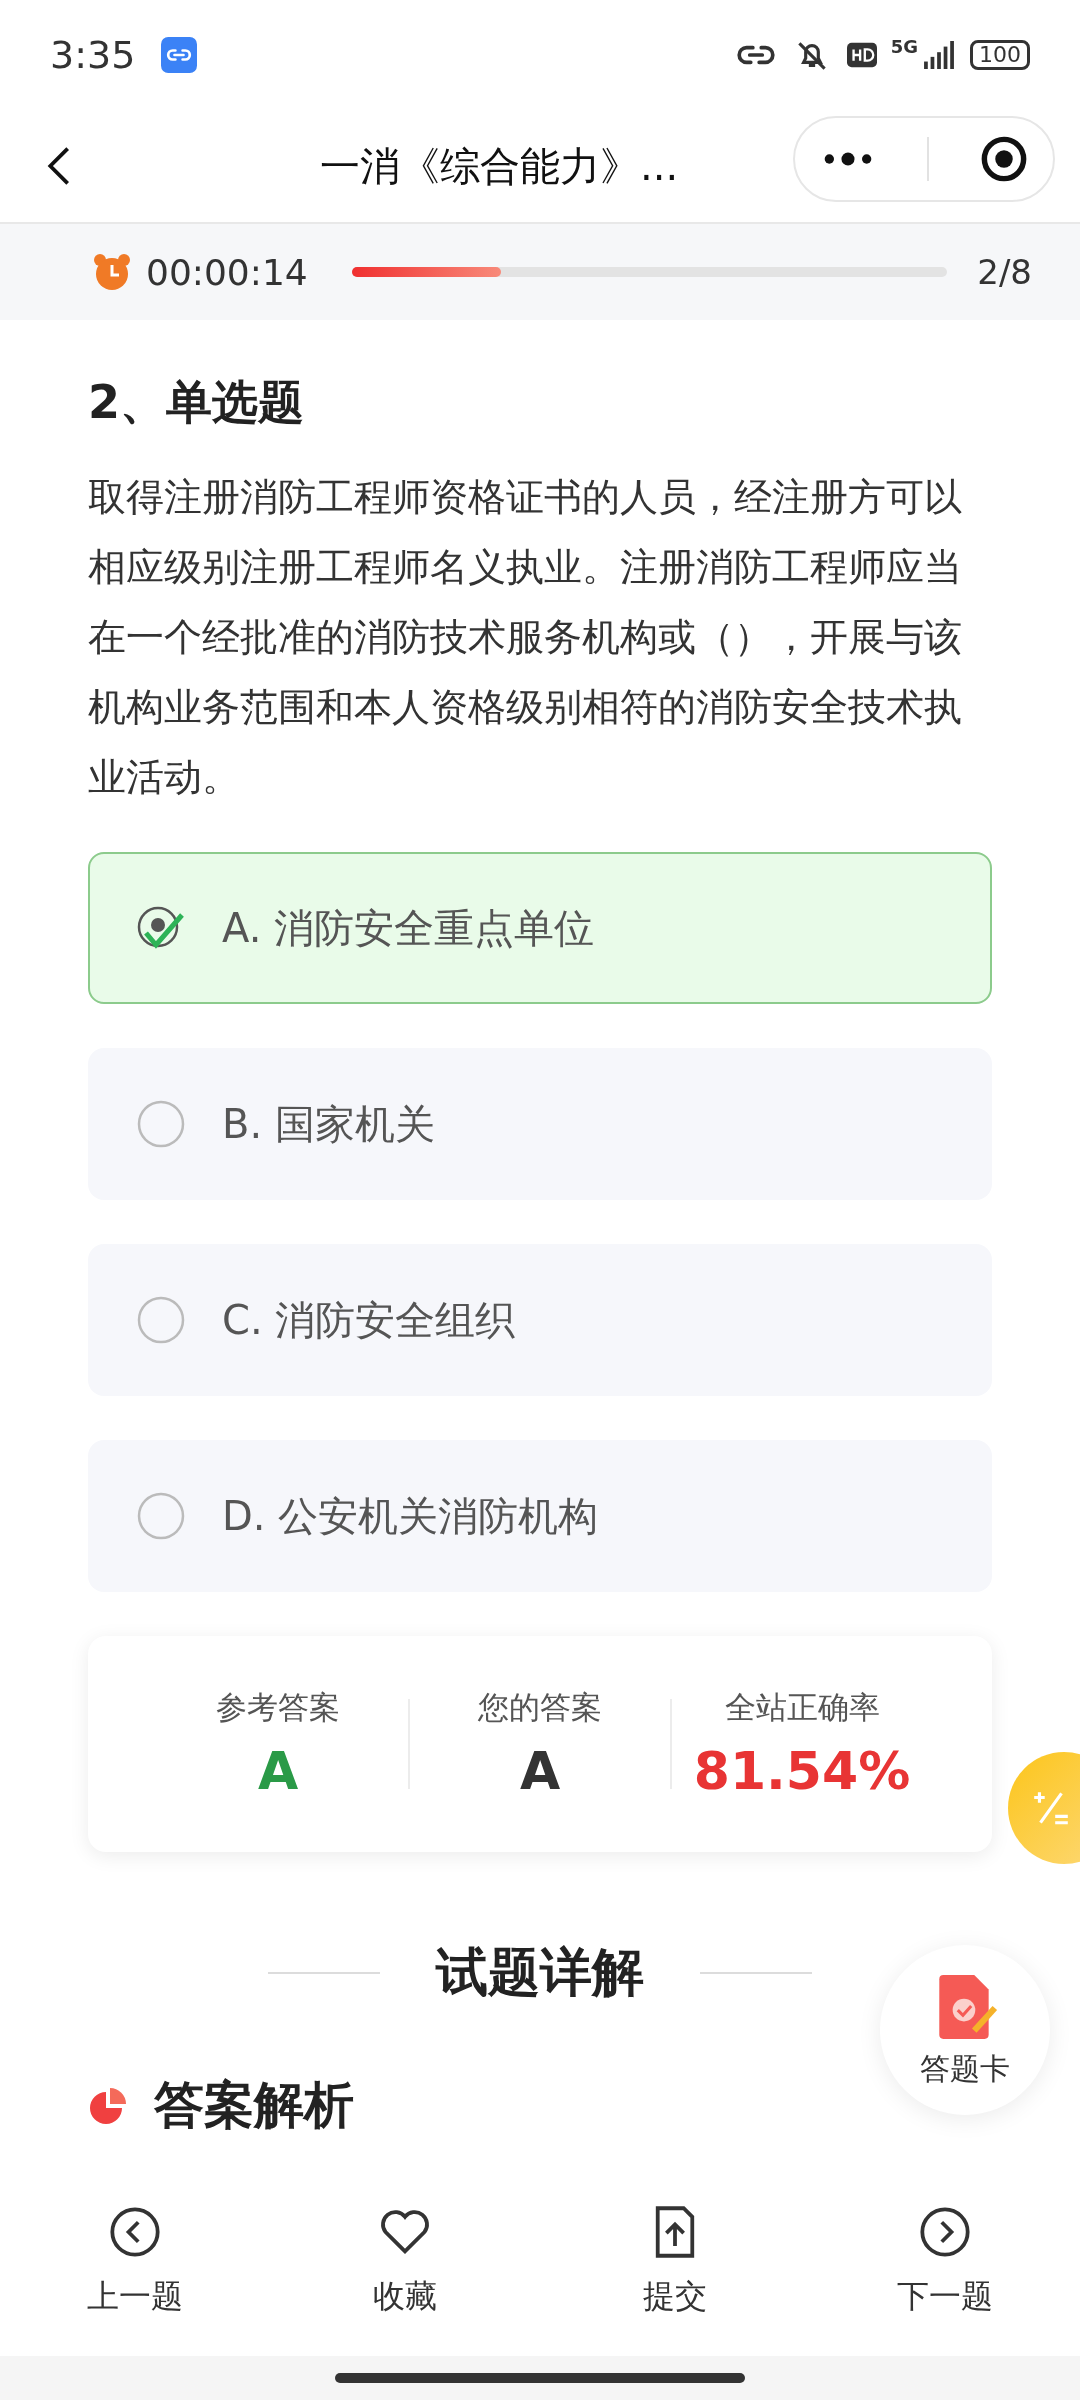  What do you see at coordinates (904, 46) in the screenshot?
I see `network-label: 5G` at bounding box center [904, 46].